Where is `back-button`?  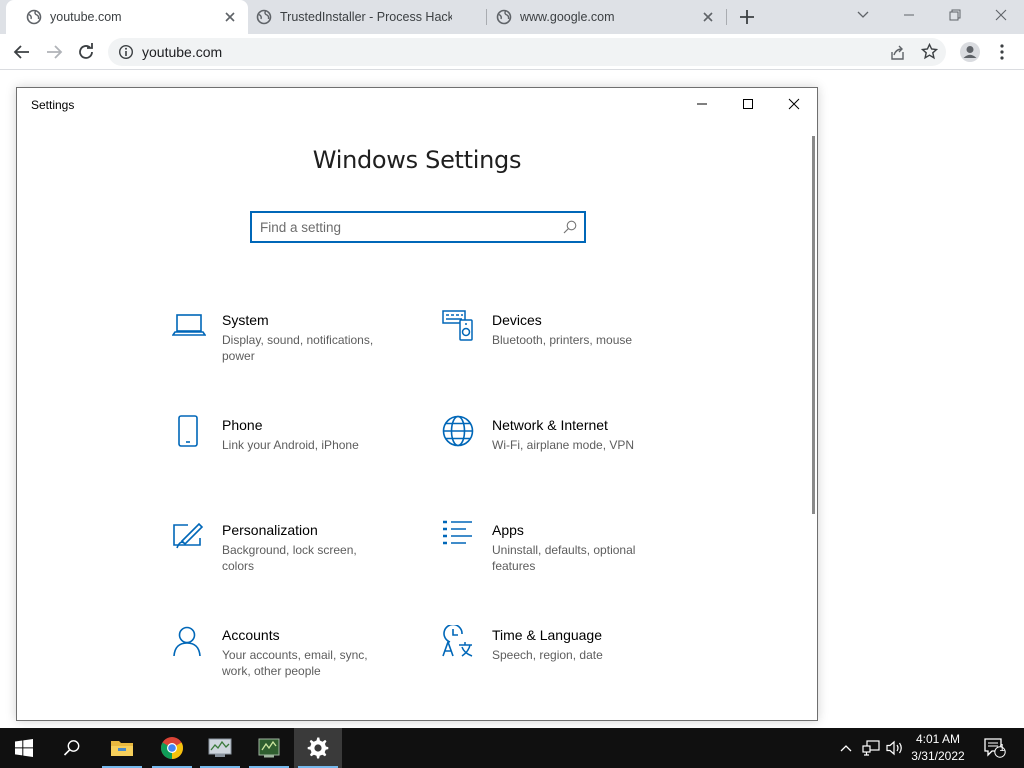
back-button is located at coordinates (22, 52).